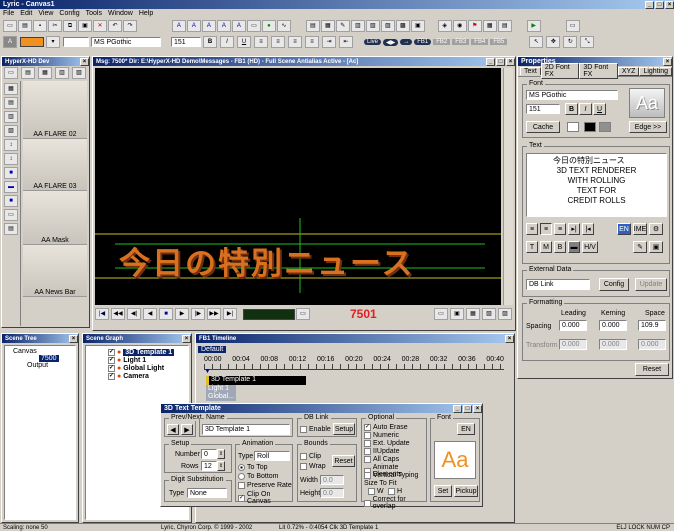 This screenshot has height=531, width=674. Describe the element at coordinates (376, 491) in the screenshot. I see `fit-w-checkbox: W` at that location.